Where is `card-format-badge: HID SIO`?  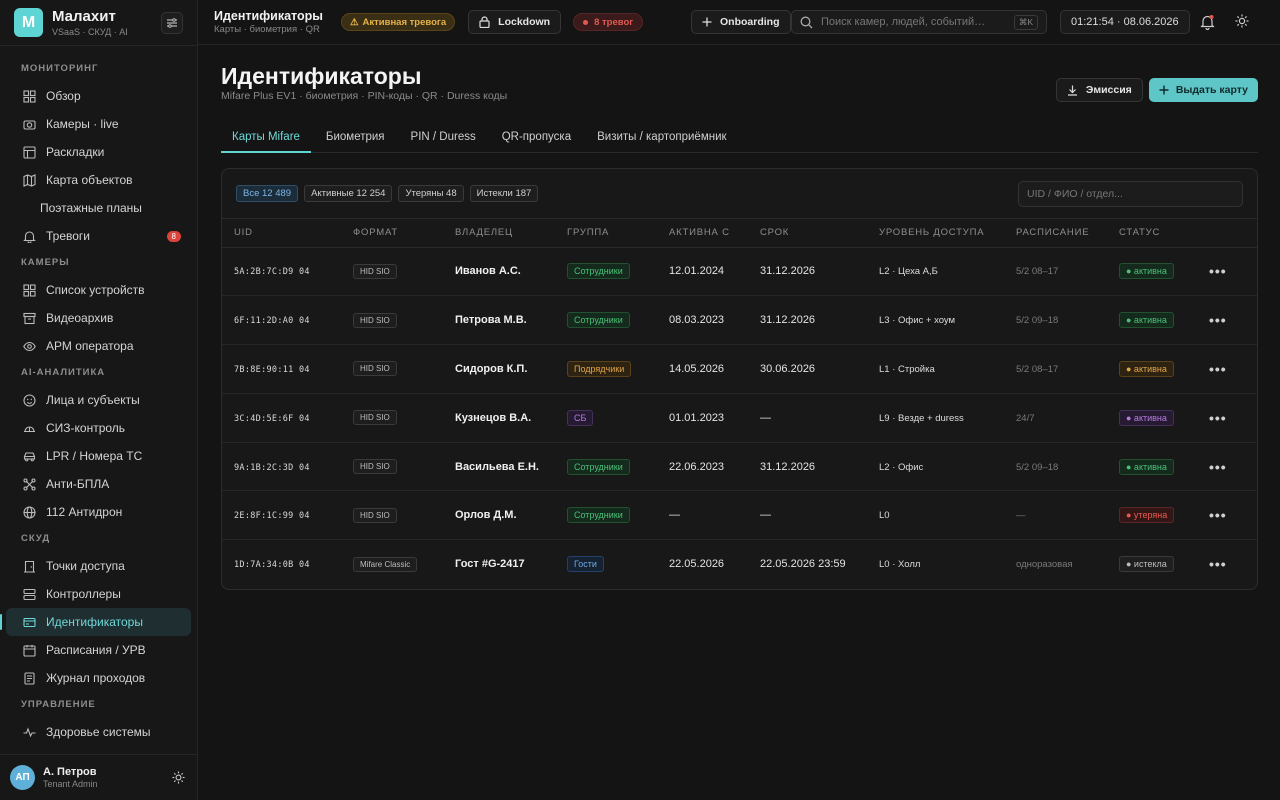 card-format-badge: HID SIO is located at coordinates (375, 369).